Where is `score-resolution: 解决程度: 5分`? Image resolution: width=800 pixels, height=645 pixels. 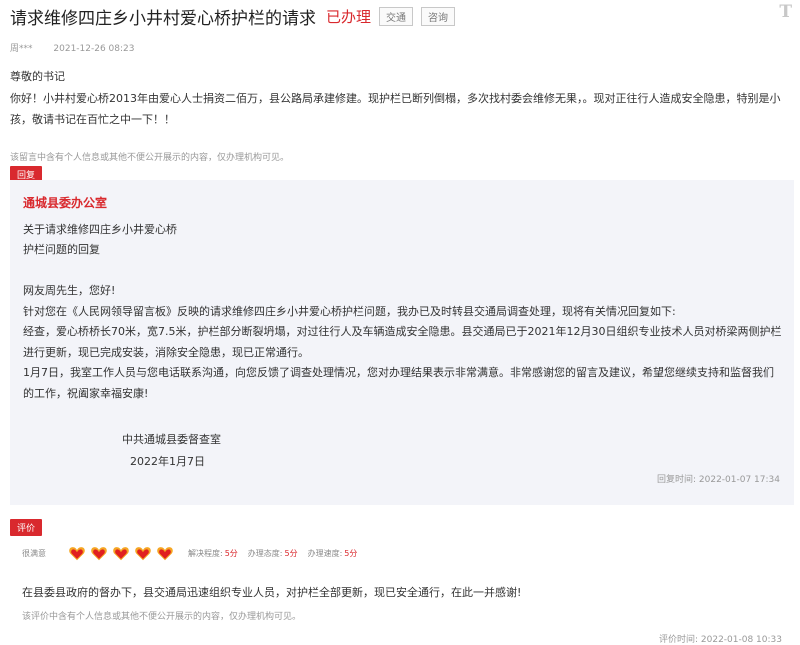
score-resolution: 解决程度: 5分 is located at coordinates (213, 553).